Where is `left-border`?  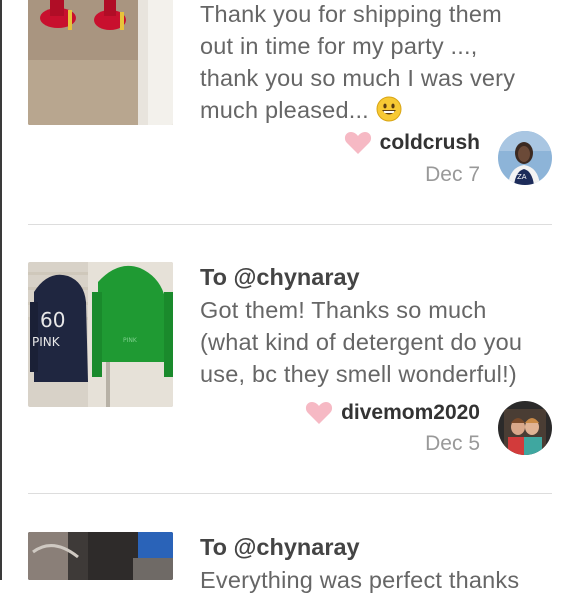
left-border is located at coordinates (1, 290).